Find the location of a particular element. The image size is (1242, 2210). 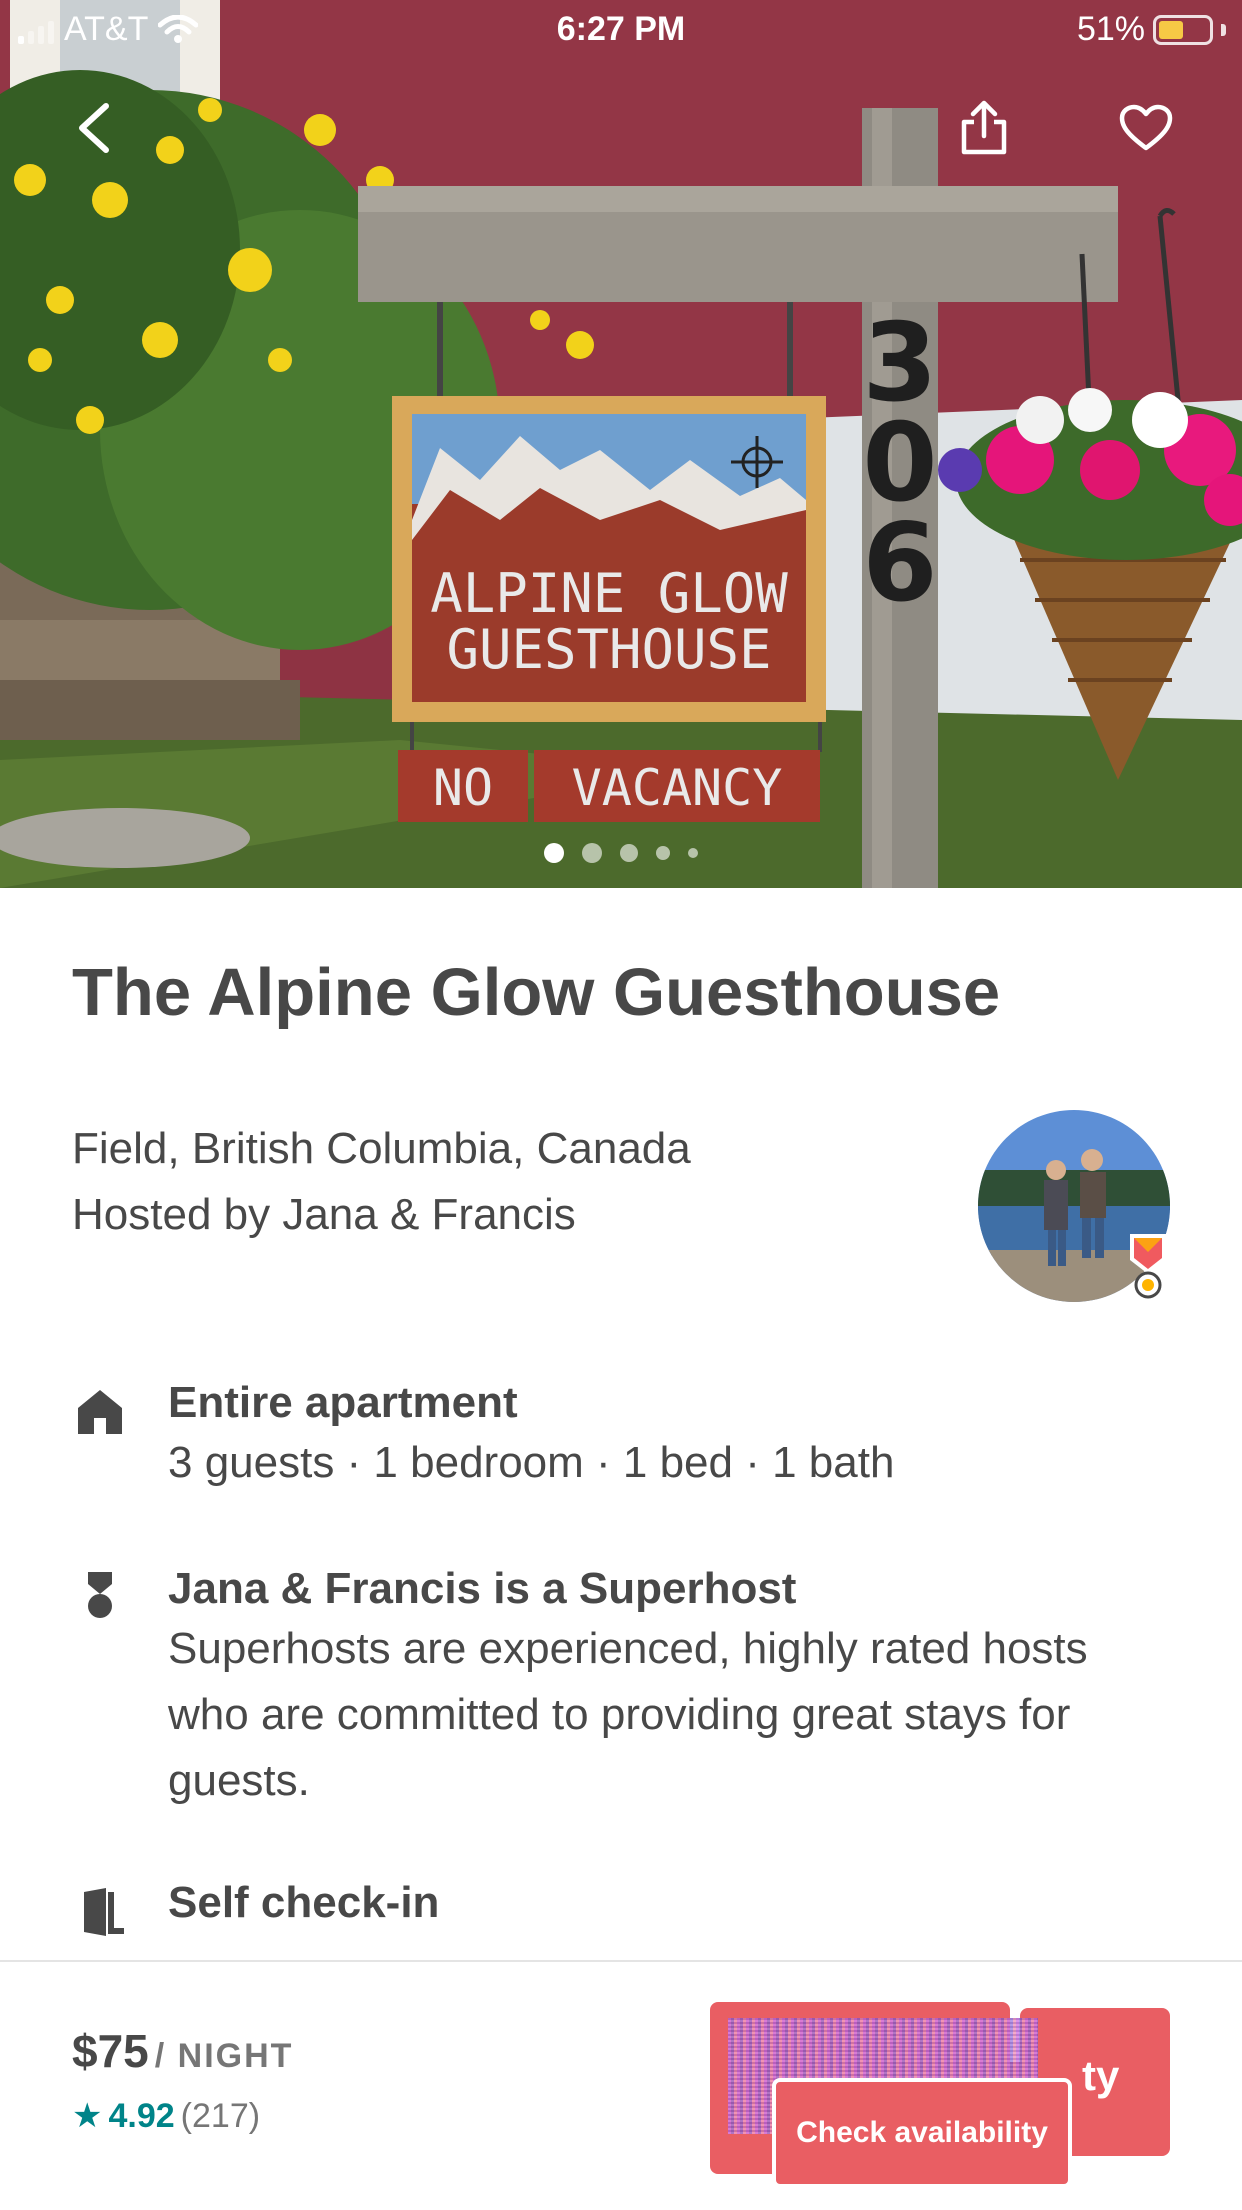

rating-summary: ★ 4.92 (217) is located at coordinates (166, 2116).